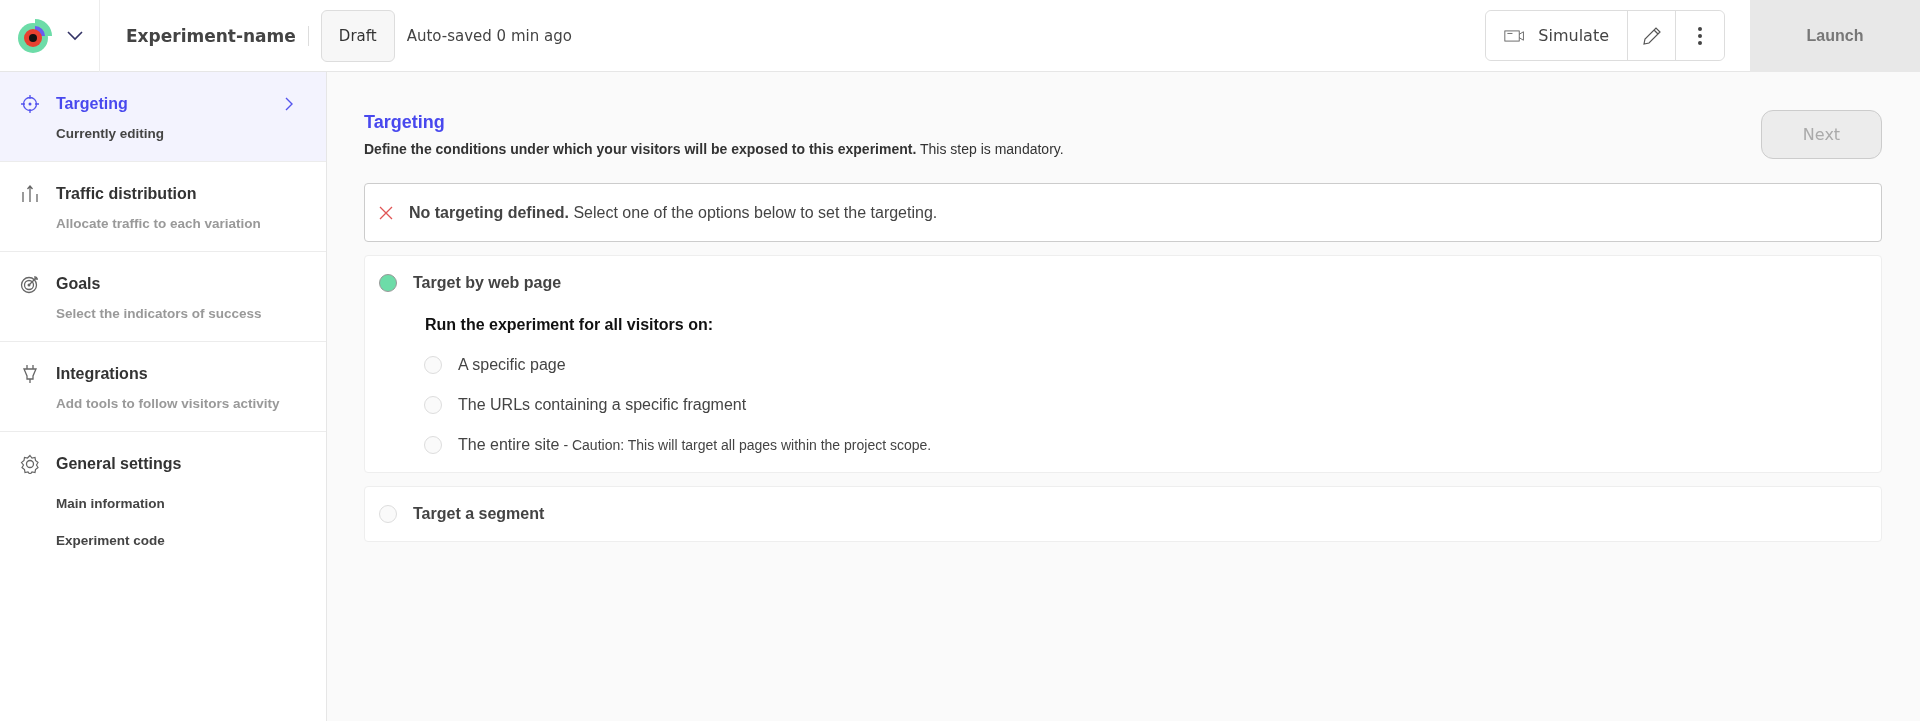 The image size is (1920, 721). Describe the element at coordinates (119, 464) in the screenshot. I see `sidebar-item-title: General settings` at that location.